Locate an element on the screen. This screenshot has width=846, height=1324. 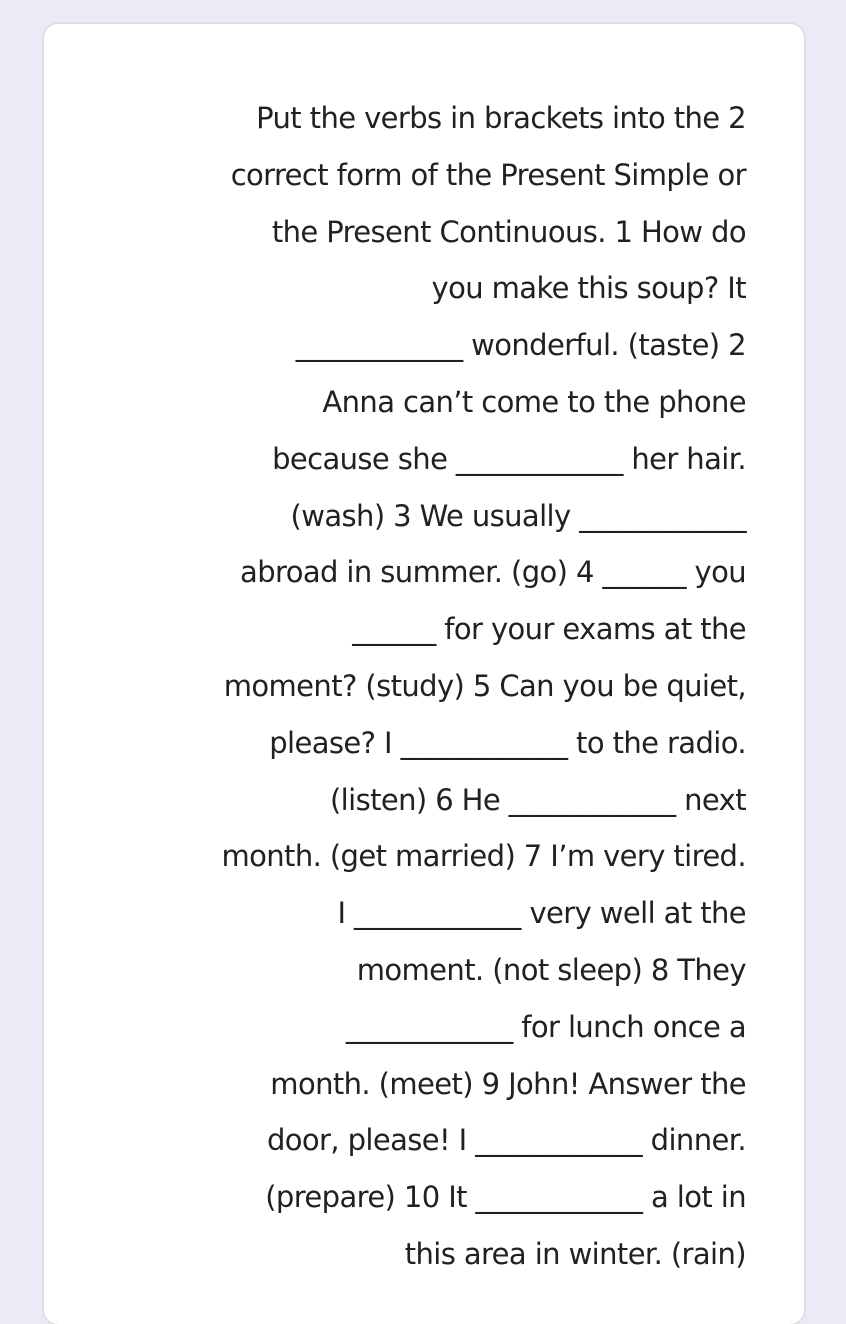
question-line: you make this soup? It is located at coordinates (589, 288).